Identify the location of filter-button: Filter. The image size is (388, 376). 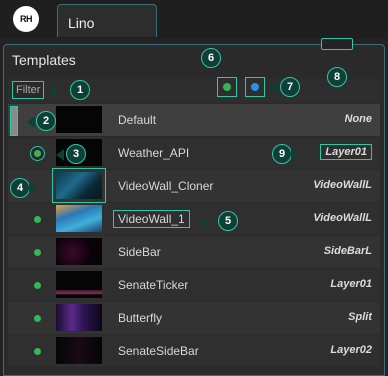
(28, 90).